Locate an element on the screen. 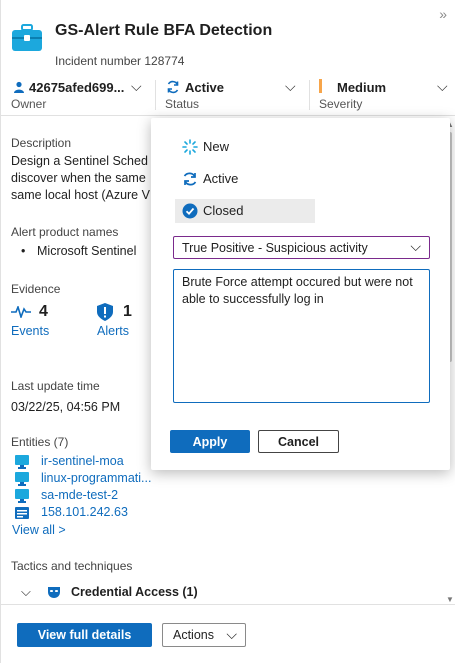 This screenshot has height=663, width=455. collapse-panel-icon: » is located at coordinates (443, 14).